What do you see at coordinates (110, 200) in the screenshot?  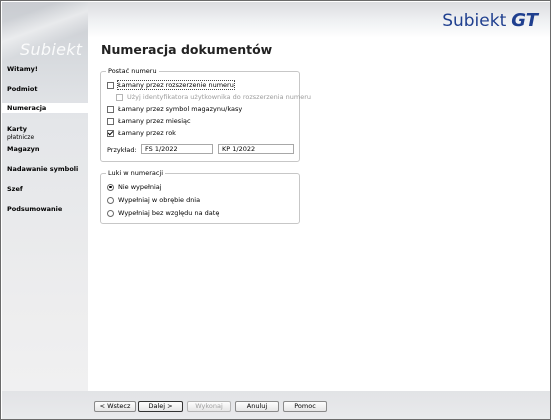 I see `radio-fill-within-day` at bounding box center [110, 200].